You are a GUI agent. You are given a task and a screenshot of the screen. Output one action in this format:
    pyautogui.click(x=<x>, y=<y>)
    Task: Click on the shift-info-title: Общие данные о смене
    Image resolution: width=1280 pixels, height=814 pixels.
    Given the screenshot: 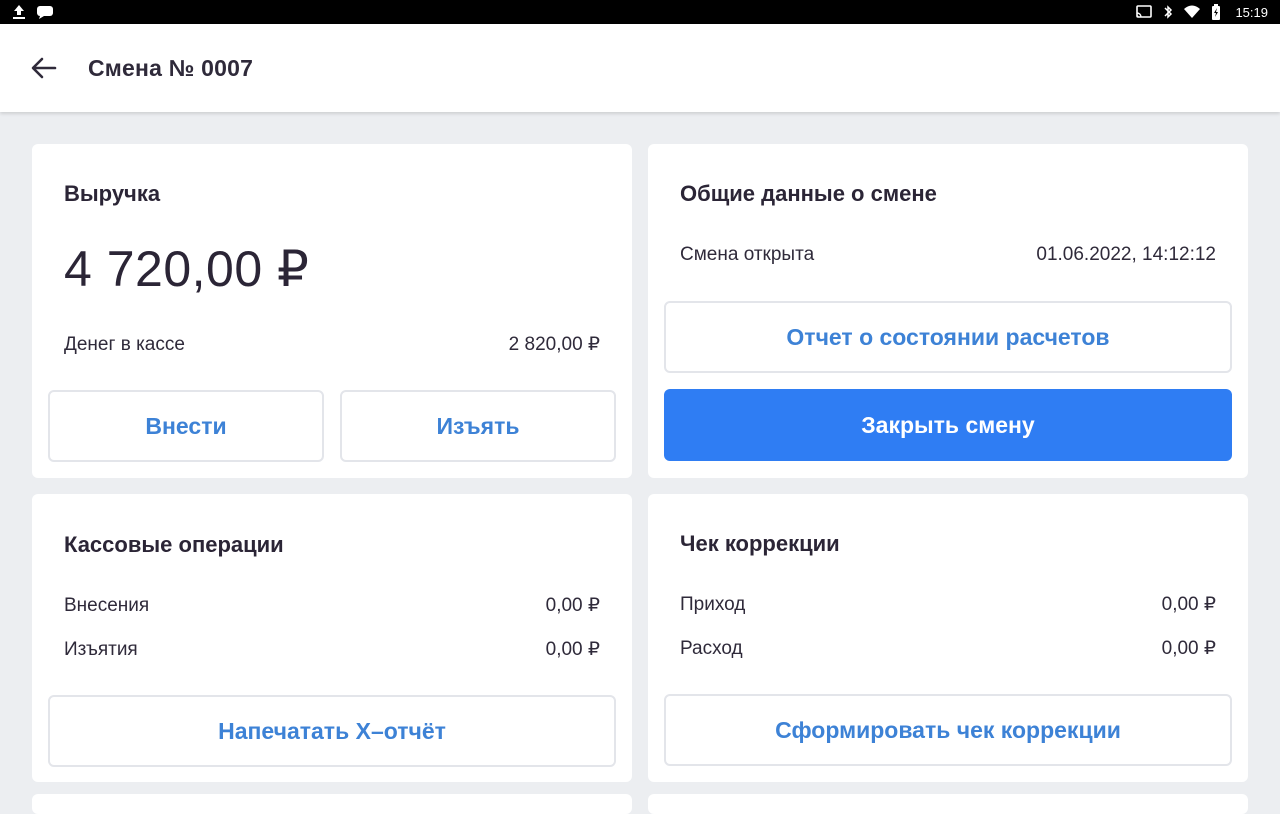 What is the action you would take?
    pyautogui.click(x=808, y=193)
    